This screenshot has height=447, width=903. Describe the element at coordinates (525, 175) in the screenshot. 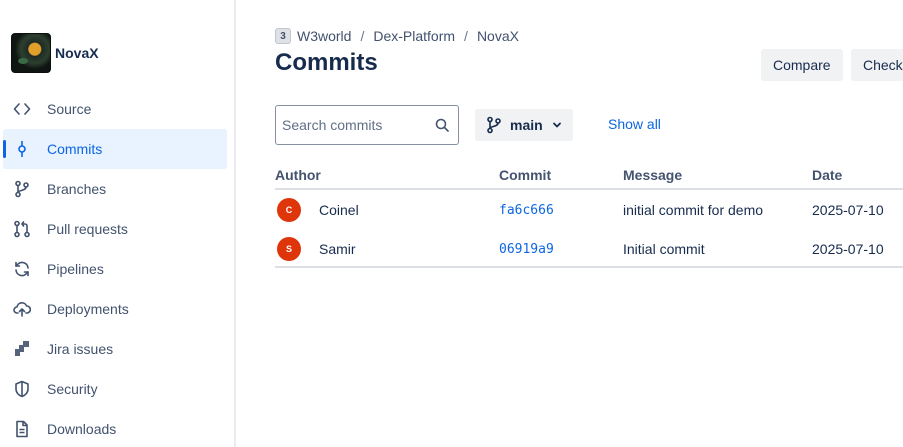

I see `column-header-commit: Commit` at that location.